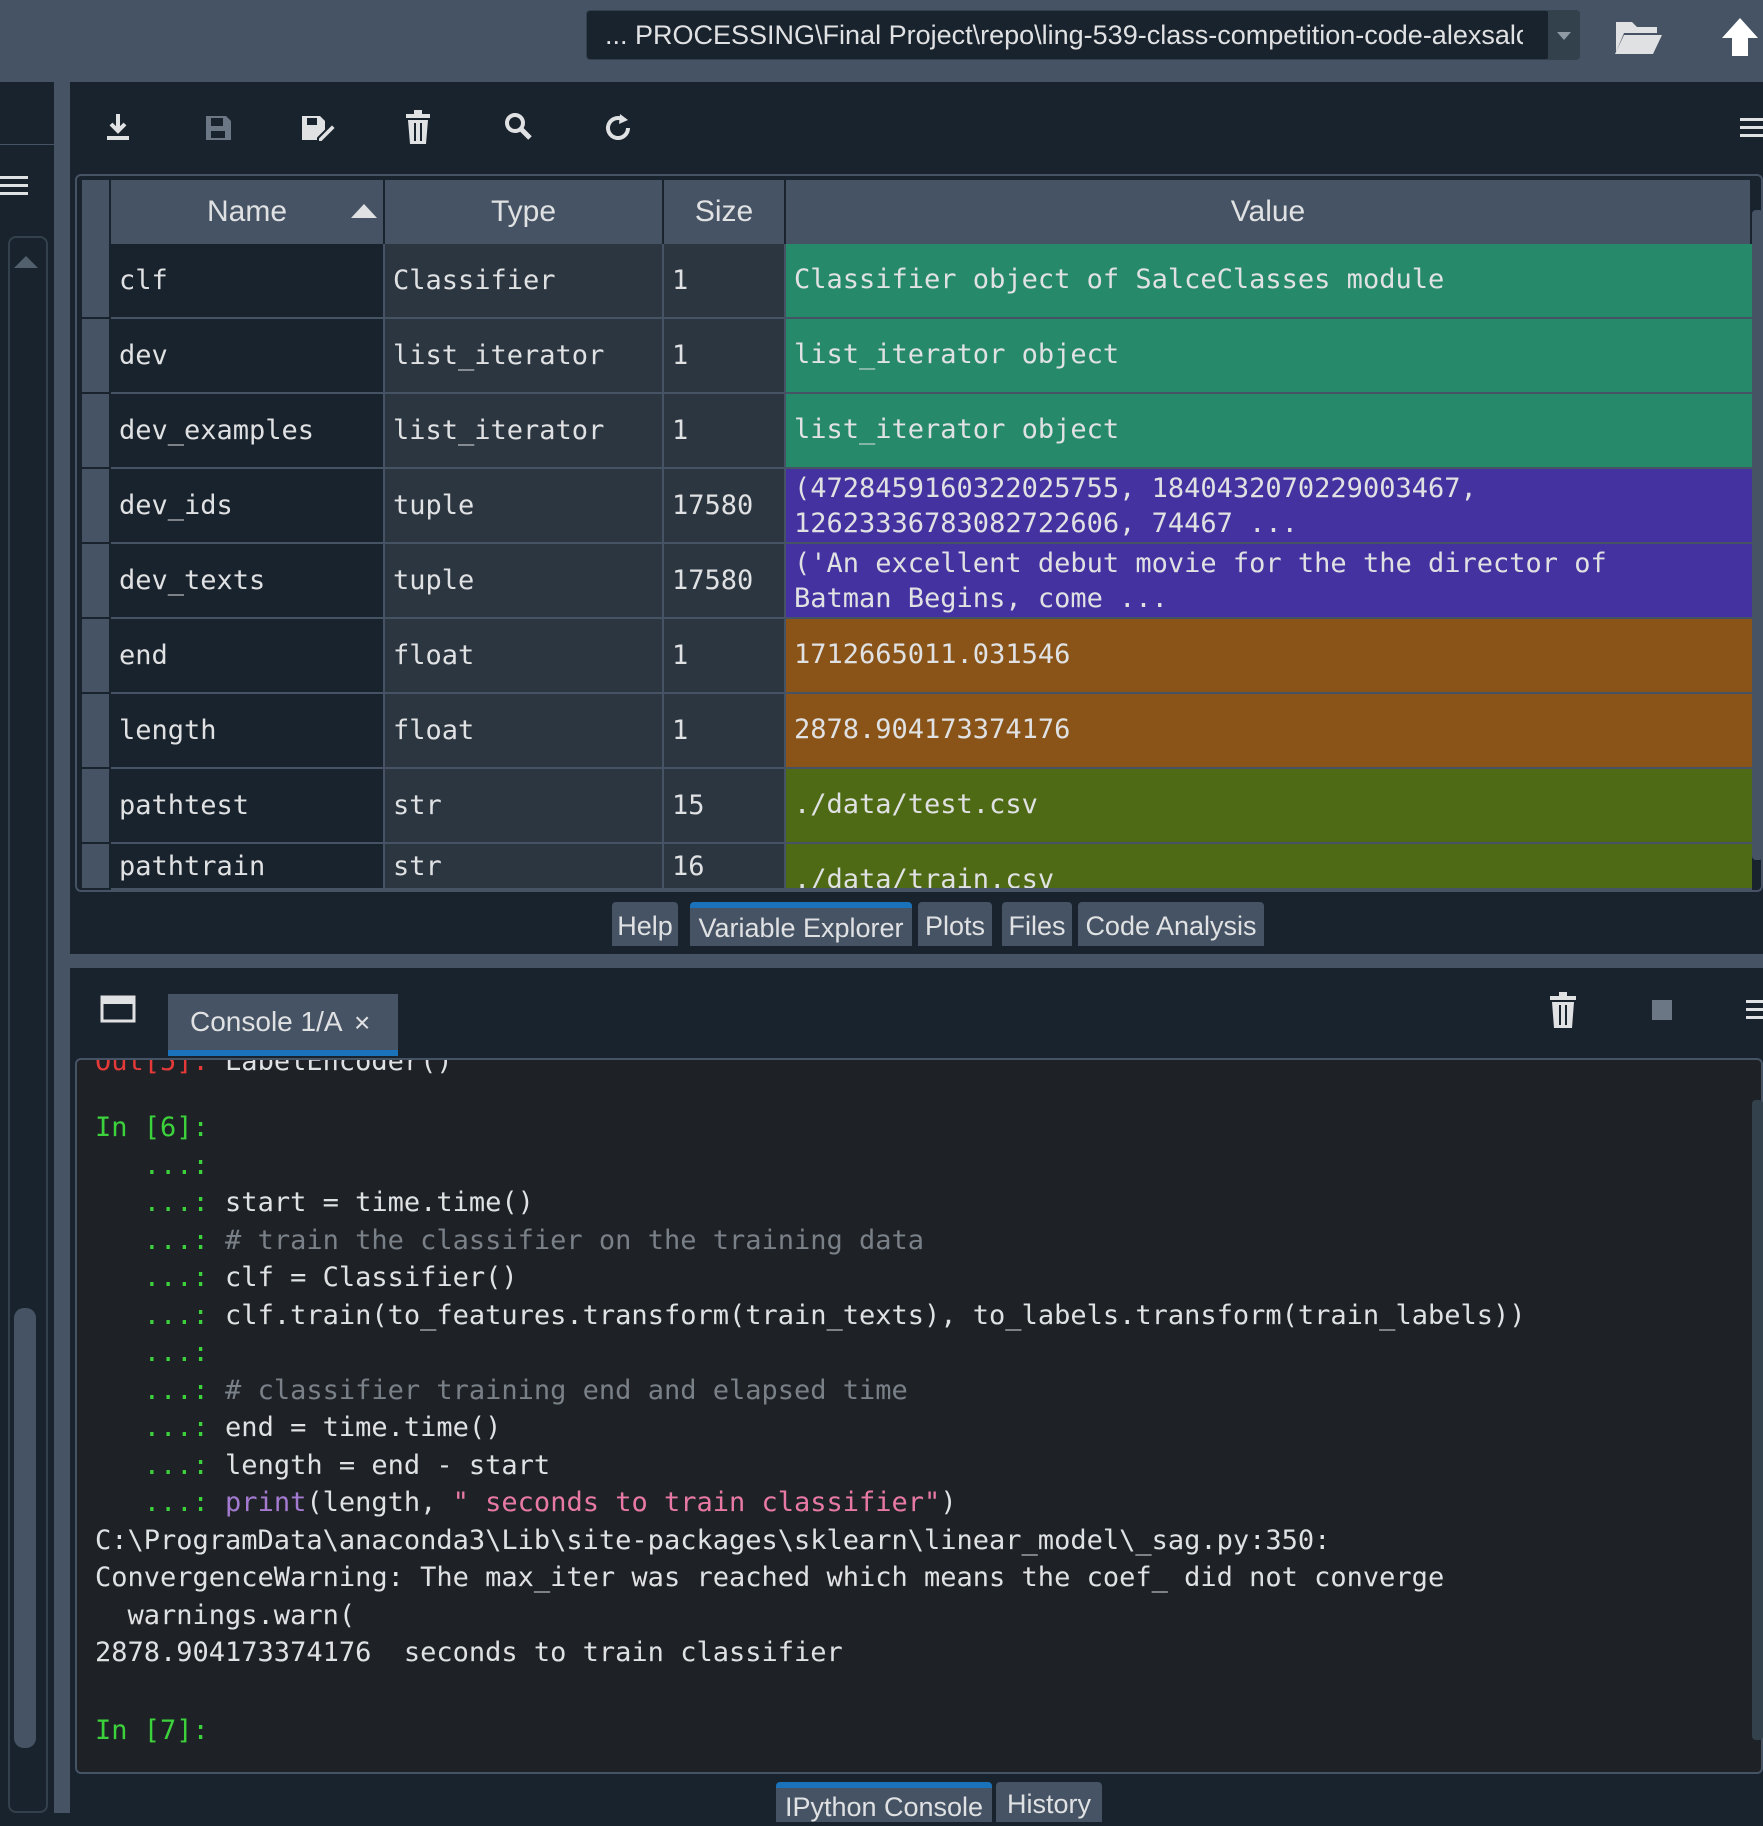 Image resolution: width=1763 pixels, height=1826 pixels. What do you see at coordinates (1269, 867) in the screenshot?
I see `variable-value-cell: ./data/train.csv` at bounding box center [1269, 867].